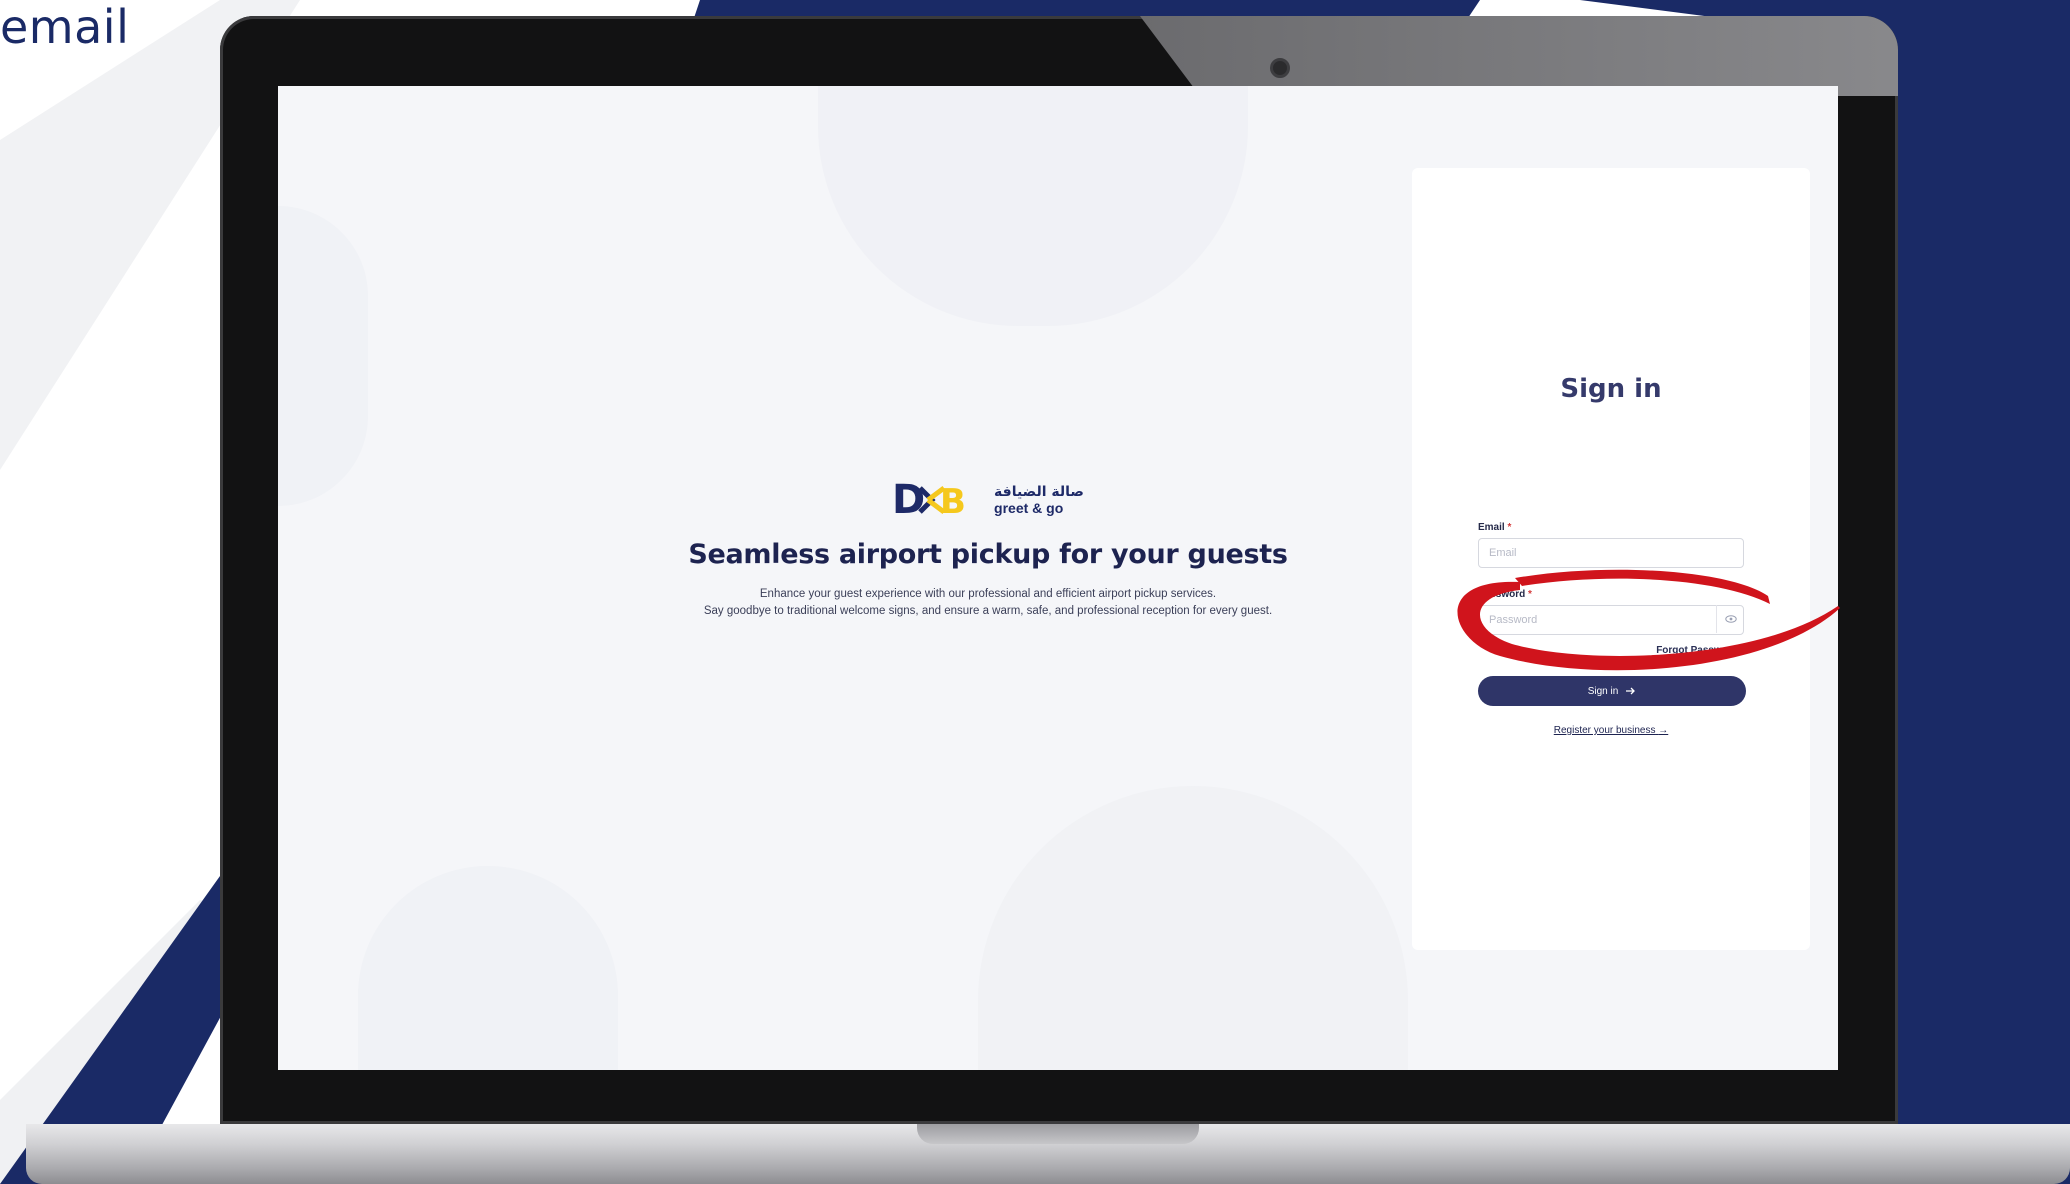  What do you see at coordinates (65, 27) in the screenshot?
I see `corner-caption: email` at bounding box center [65, 27].